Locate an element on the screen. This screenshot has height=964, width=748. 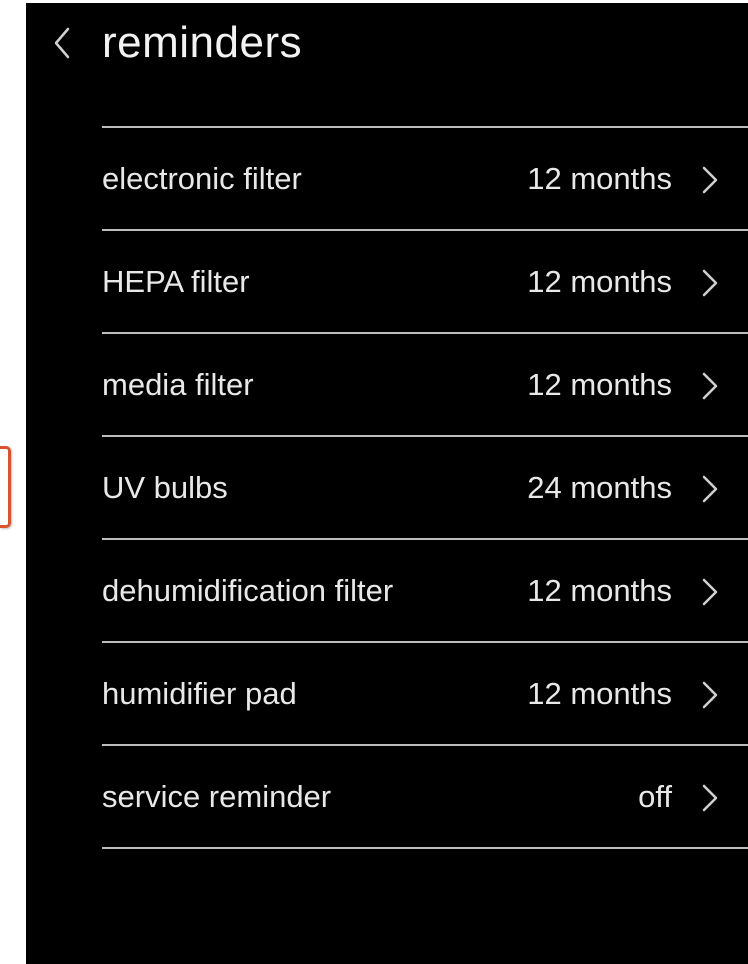
reminder-row-humidifier-pad: humidifier pad 12 months is located at coordinates (425, 694).